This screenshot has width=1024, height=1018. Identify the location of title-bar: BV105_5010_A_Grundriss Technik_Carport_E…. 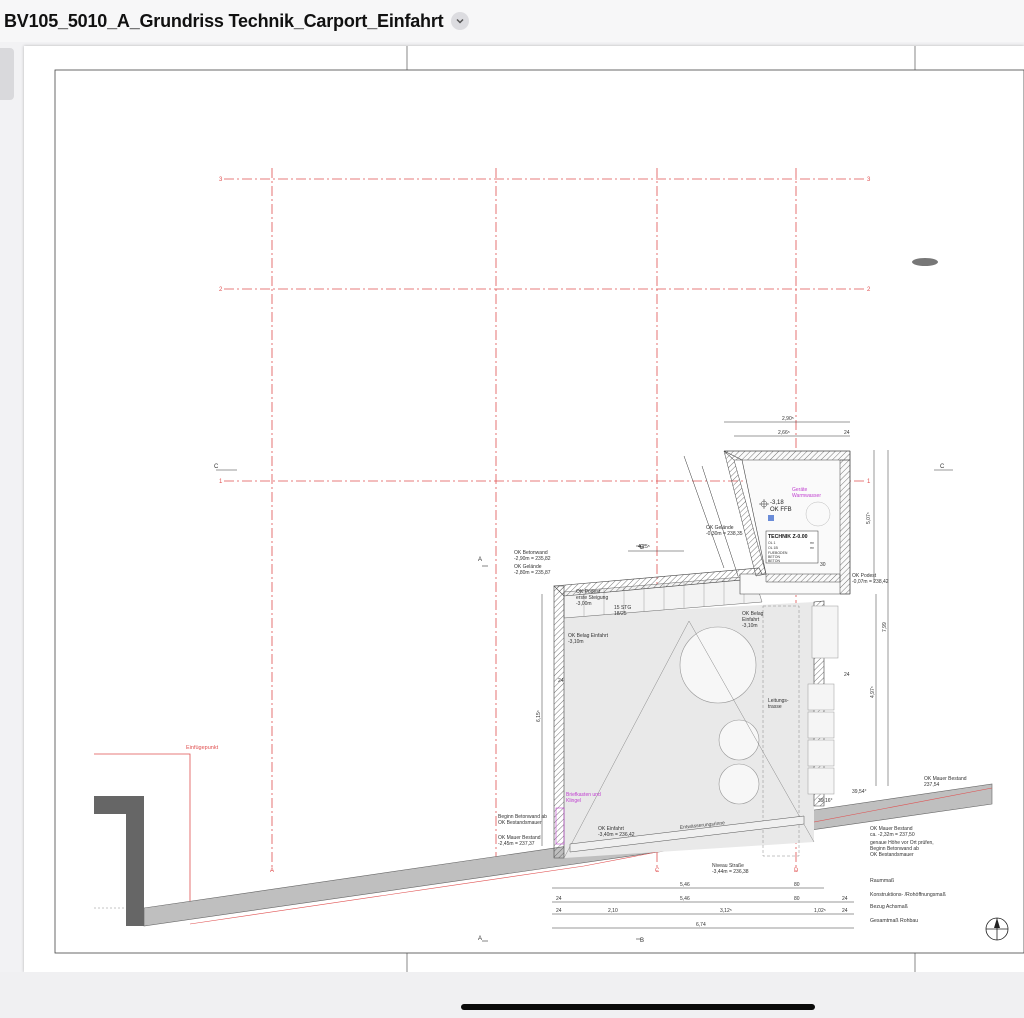
(512, 21).